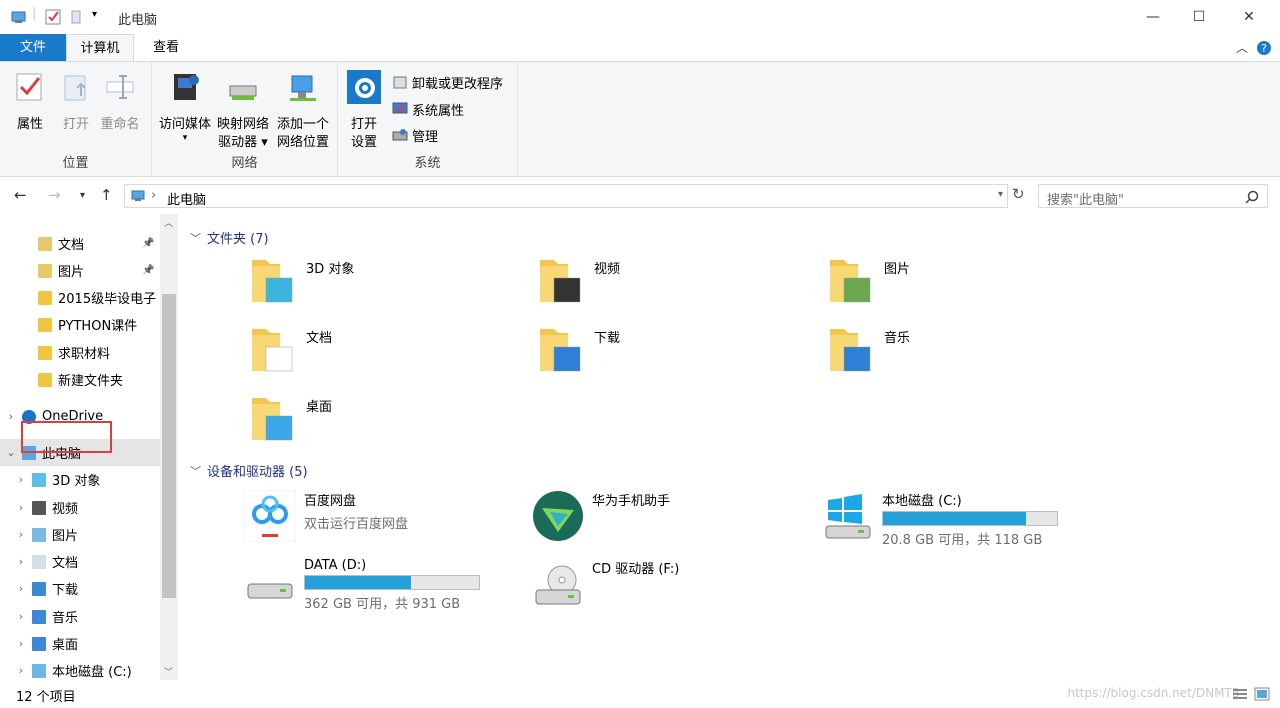  What do you see at coordinates (76, 481) in the screenshot?
I see `sidebar-item-label: 3D 对象` at bounding box center [76, 481].